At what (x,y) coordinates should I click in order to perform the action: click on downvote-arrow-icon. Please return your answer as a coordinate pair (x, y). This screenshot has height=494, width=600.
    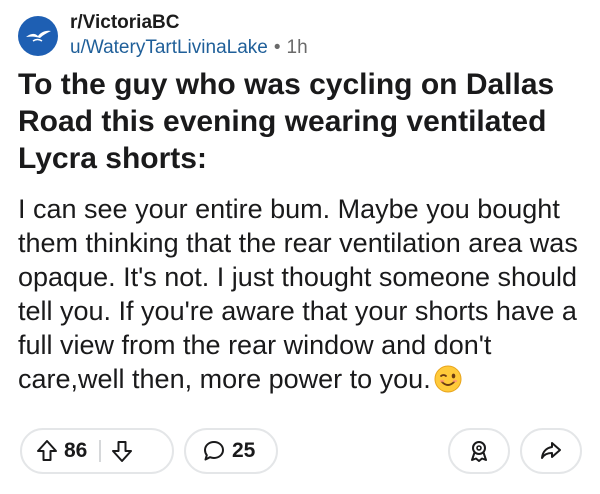
    Looking at the image, I should click on (122, 451).